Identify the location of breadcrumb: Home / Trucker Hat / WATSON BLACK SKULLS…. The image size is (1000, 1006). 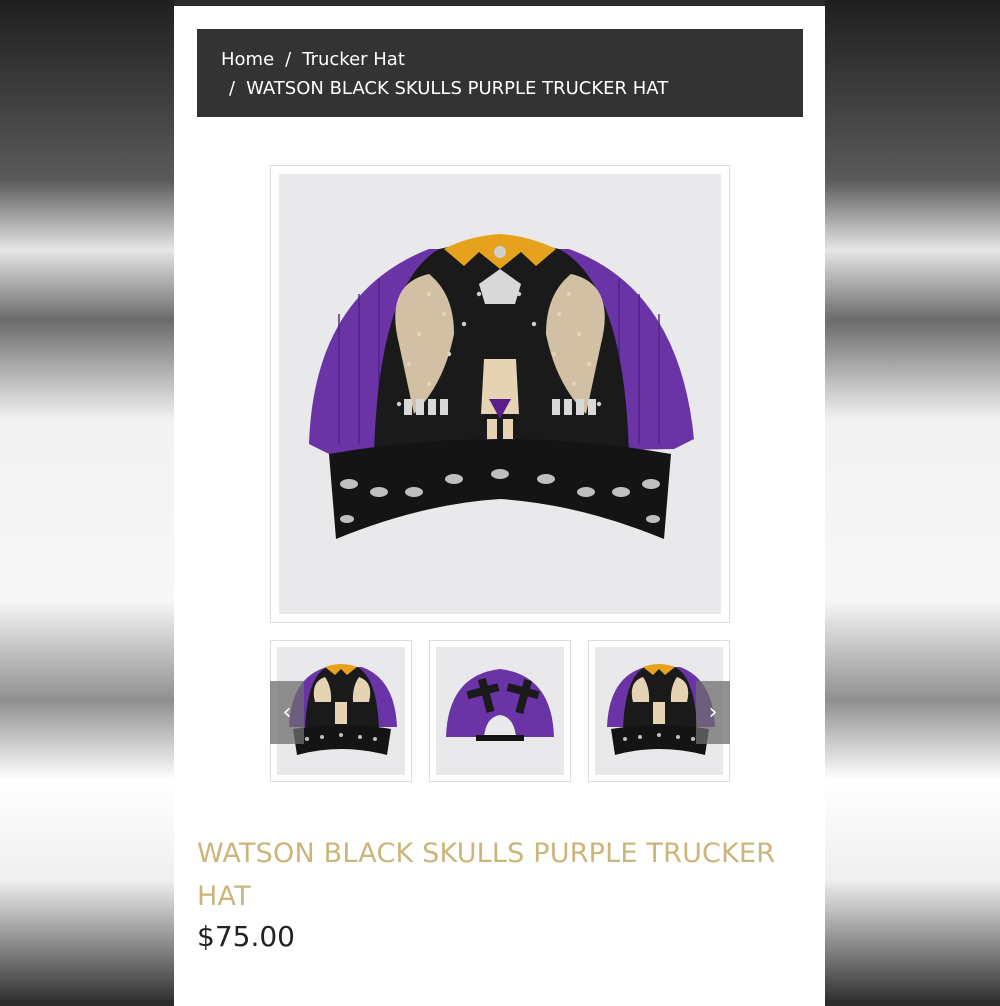
(500, 73).